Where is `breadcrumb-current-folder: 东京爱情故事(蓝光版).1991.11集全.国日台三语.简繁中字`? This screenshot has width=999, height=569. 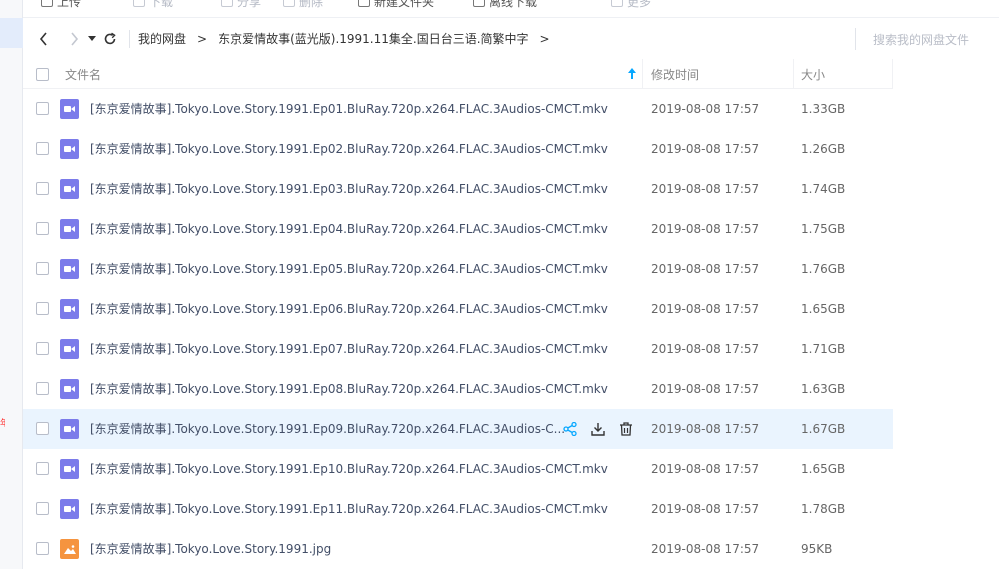
breadcrumb-current-folder: 东京爱情故事(蓝光版).1991.11集全.国日台三语.简繁中字 is located at coordinates (373, 38).